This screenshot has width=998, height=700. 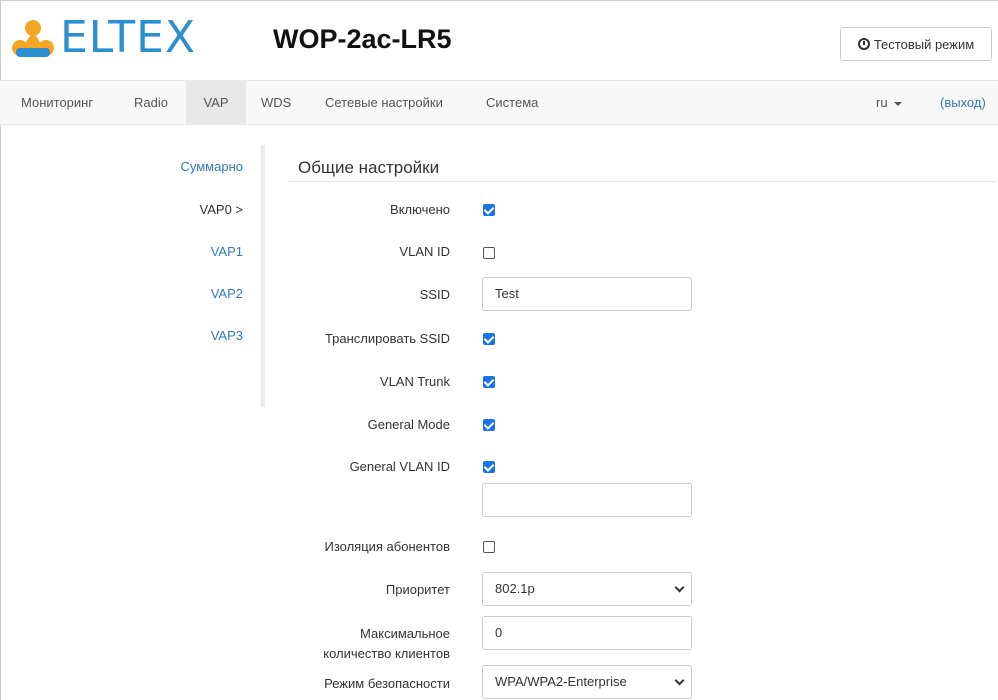 I want to click on sidemenu-item-summary: Суммарно, so click(x=212, y=166).